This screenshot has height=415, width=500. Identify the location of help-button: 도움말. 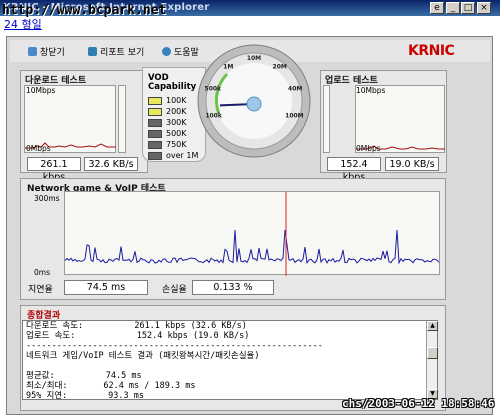
(180, 51).